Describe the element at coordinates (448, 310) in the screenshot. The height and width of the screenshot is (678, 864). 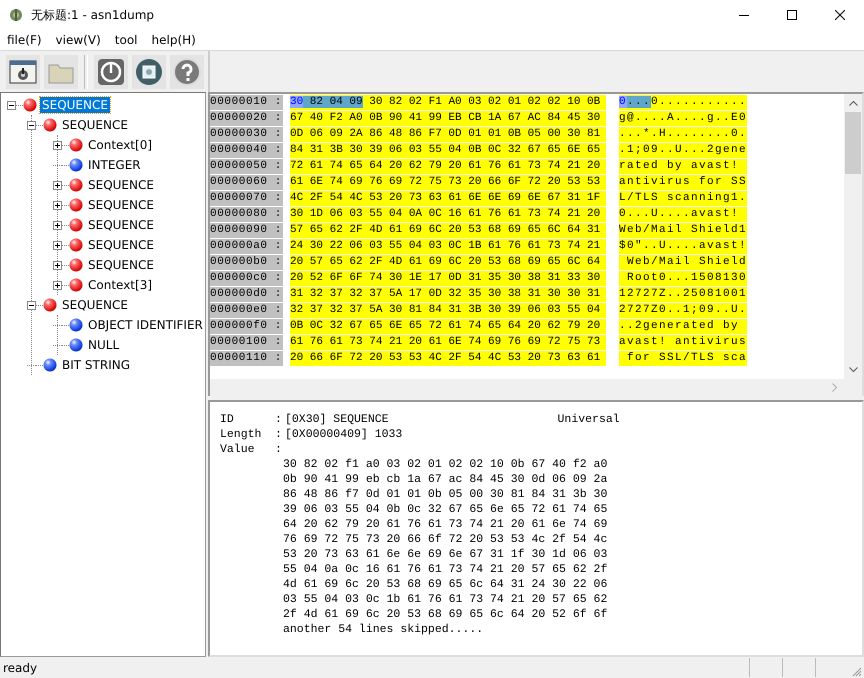
I see `hex-bytes: 32 37 32 37 5A 30 81 84 31 3B 30 39 06 03 55 04` at that location.